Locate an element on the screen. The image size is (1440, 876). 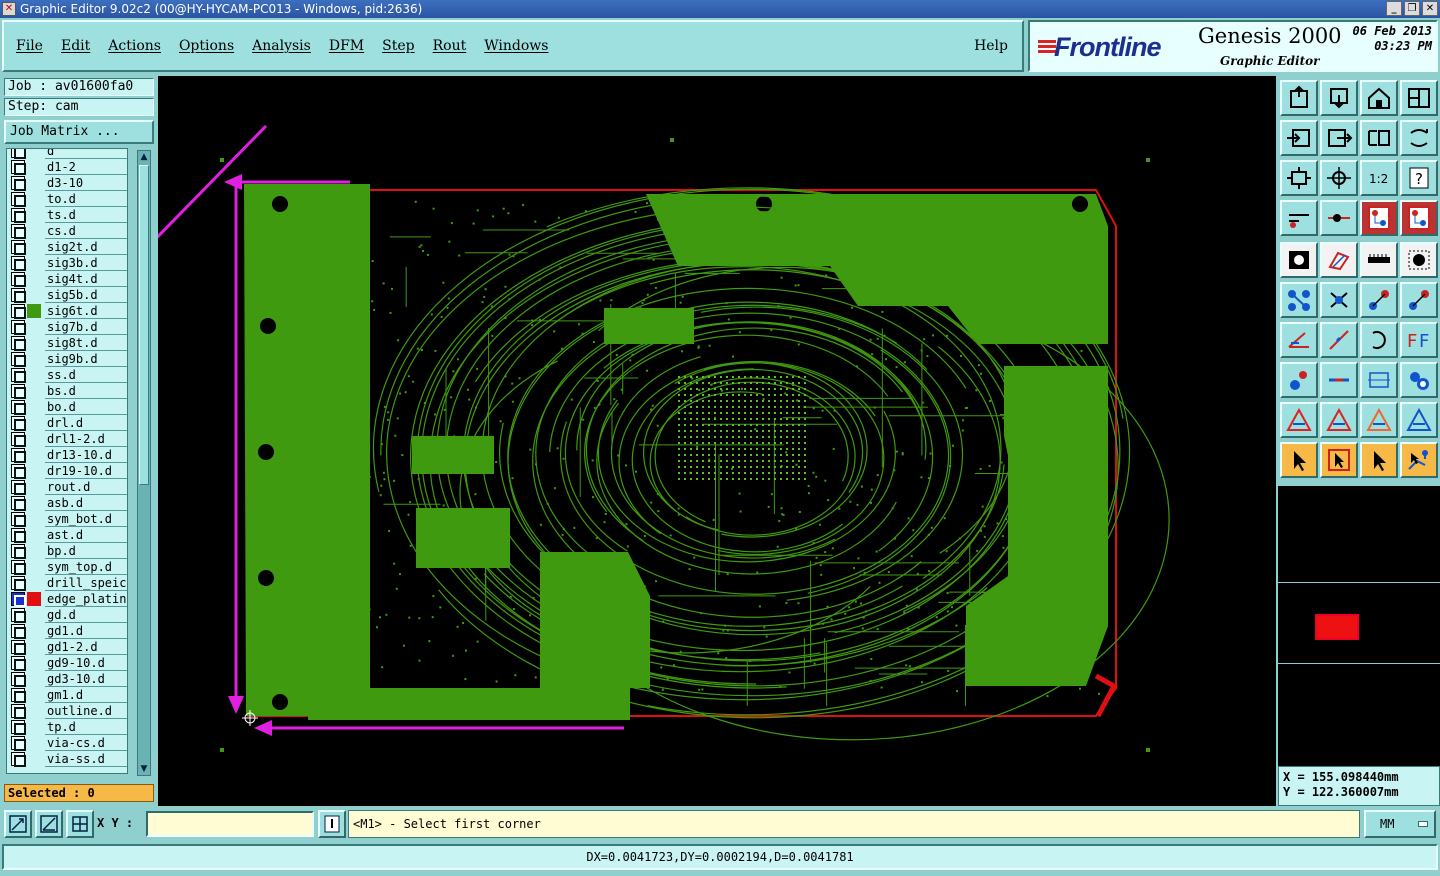
layer-name: outline.d is located at coordinates (86, 711).